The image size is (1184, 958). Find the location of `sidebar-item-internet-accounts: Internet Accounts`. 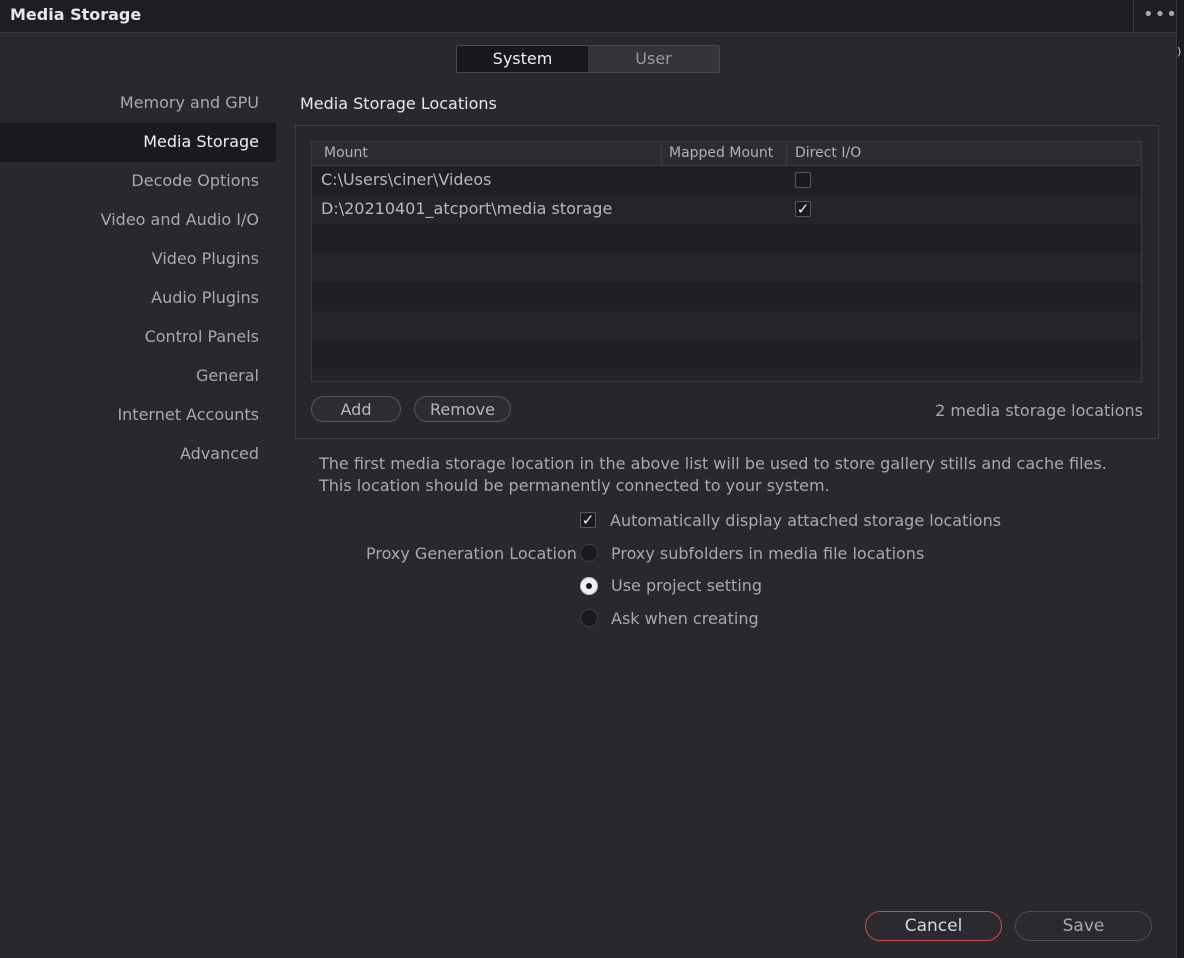

sidebar-item-internet-accounts: Internet Accounts is located at coordinates (138, 415).